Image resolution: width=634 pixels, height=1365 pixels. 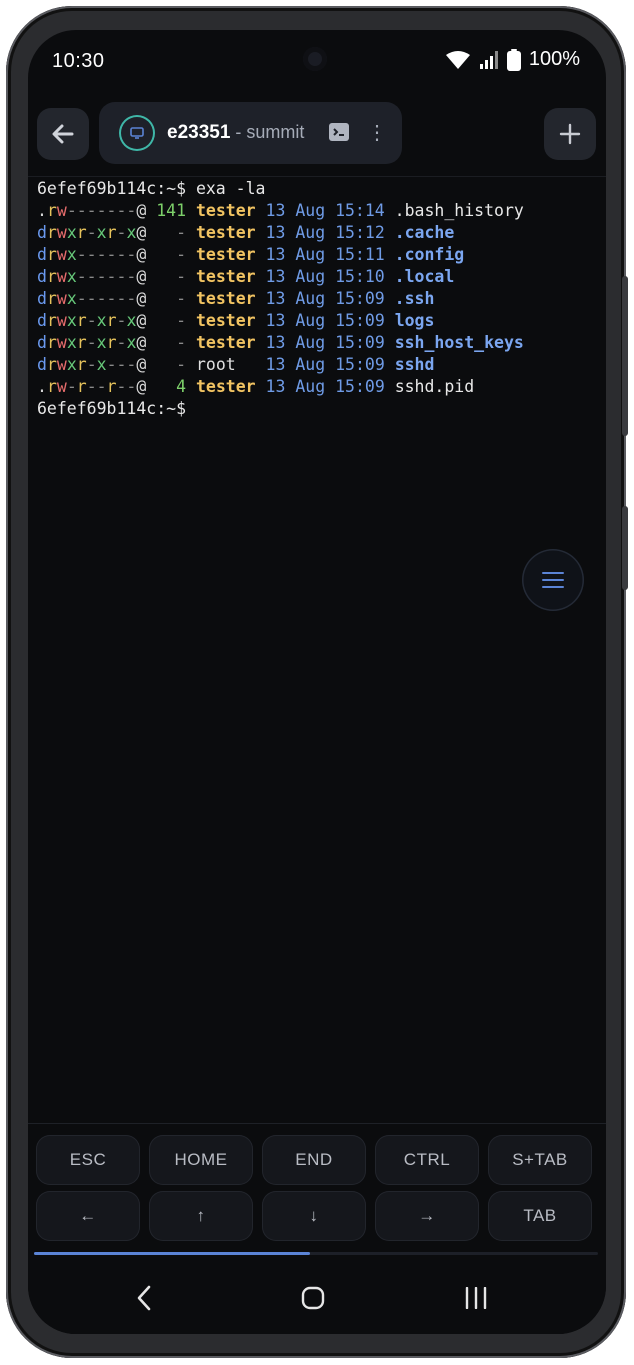 I want to click on end-key: END, so click(x=314, y=1160).